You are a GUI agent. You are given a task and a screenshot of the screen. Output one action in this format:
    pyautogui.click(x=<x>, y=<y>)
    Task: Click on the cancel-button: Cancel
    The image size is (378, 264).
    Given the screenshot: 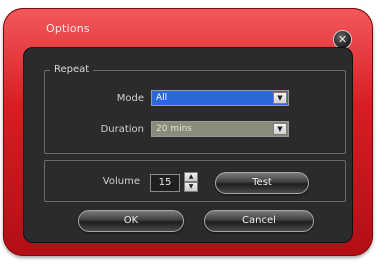 What is the action you would take?
    pyautogui.click(x=259, y=221)
    